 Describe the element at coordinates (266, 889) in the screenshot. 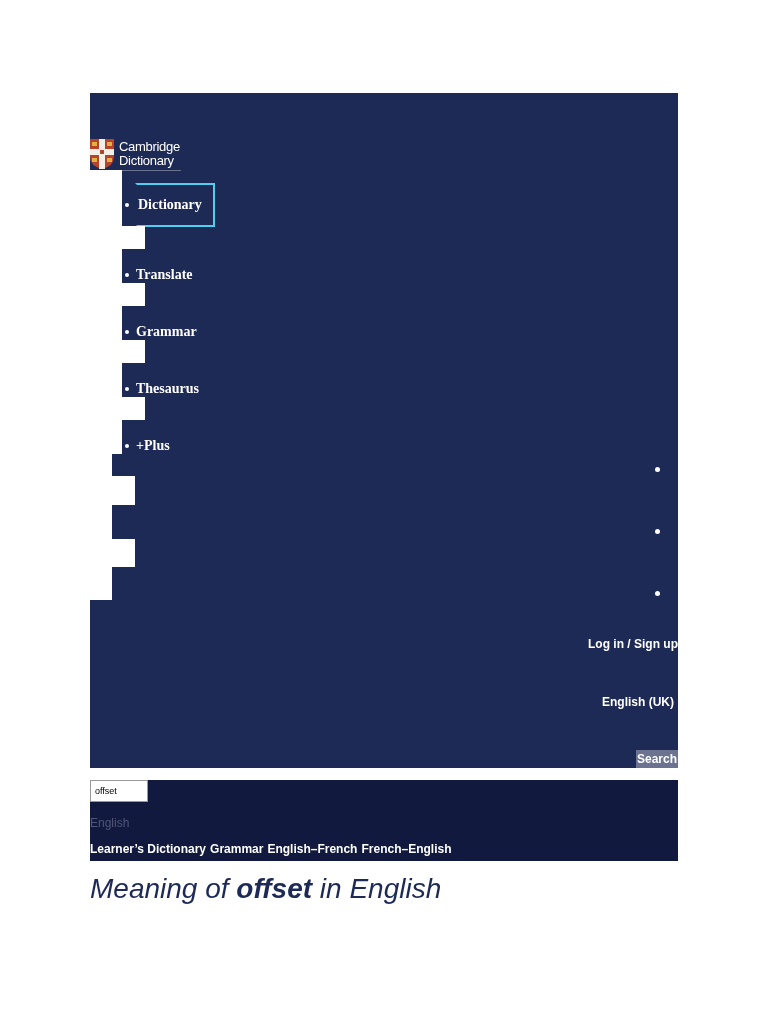

I see `page-heading: Meaning of offset in English` at that location.